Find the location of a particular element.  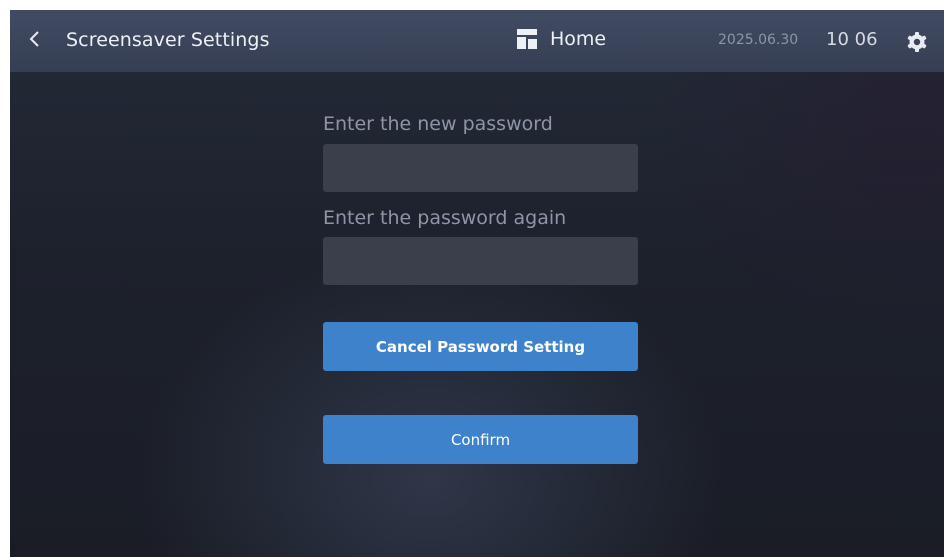

cancel-password-setting-button: Cancel Password Setting is located at coordinates (480, 346).